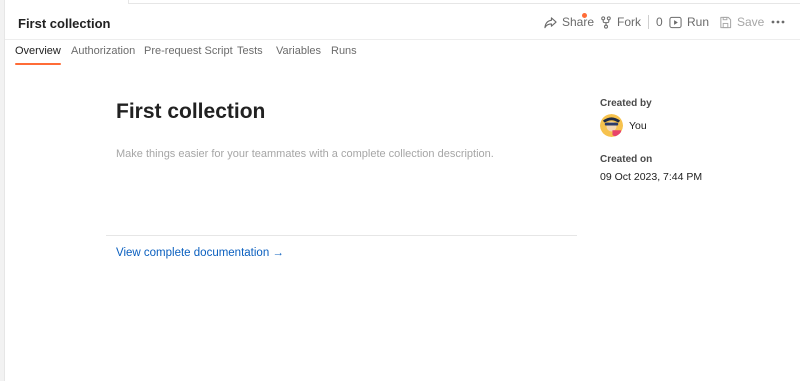 This screenshot has width=800, height=381. Describe the element at coordinates (200, 253) in the screenshot. I see `view-documentation-link: View complete documentation →` at that location.